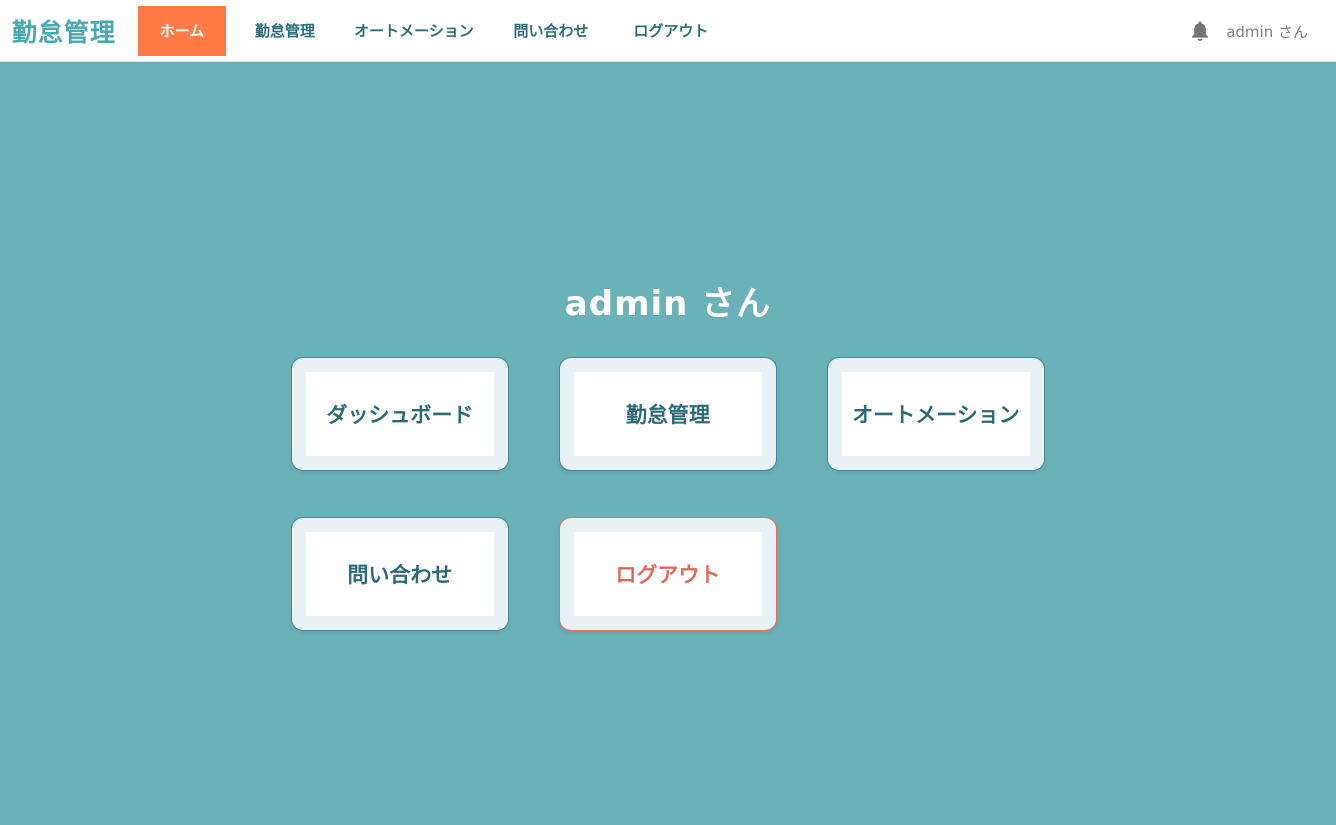  I want to click on card-label: ダッシュボード, so click(400, 414).